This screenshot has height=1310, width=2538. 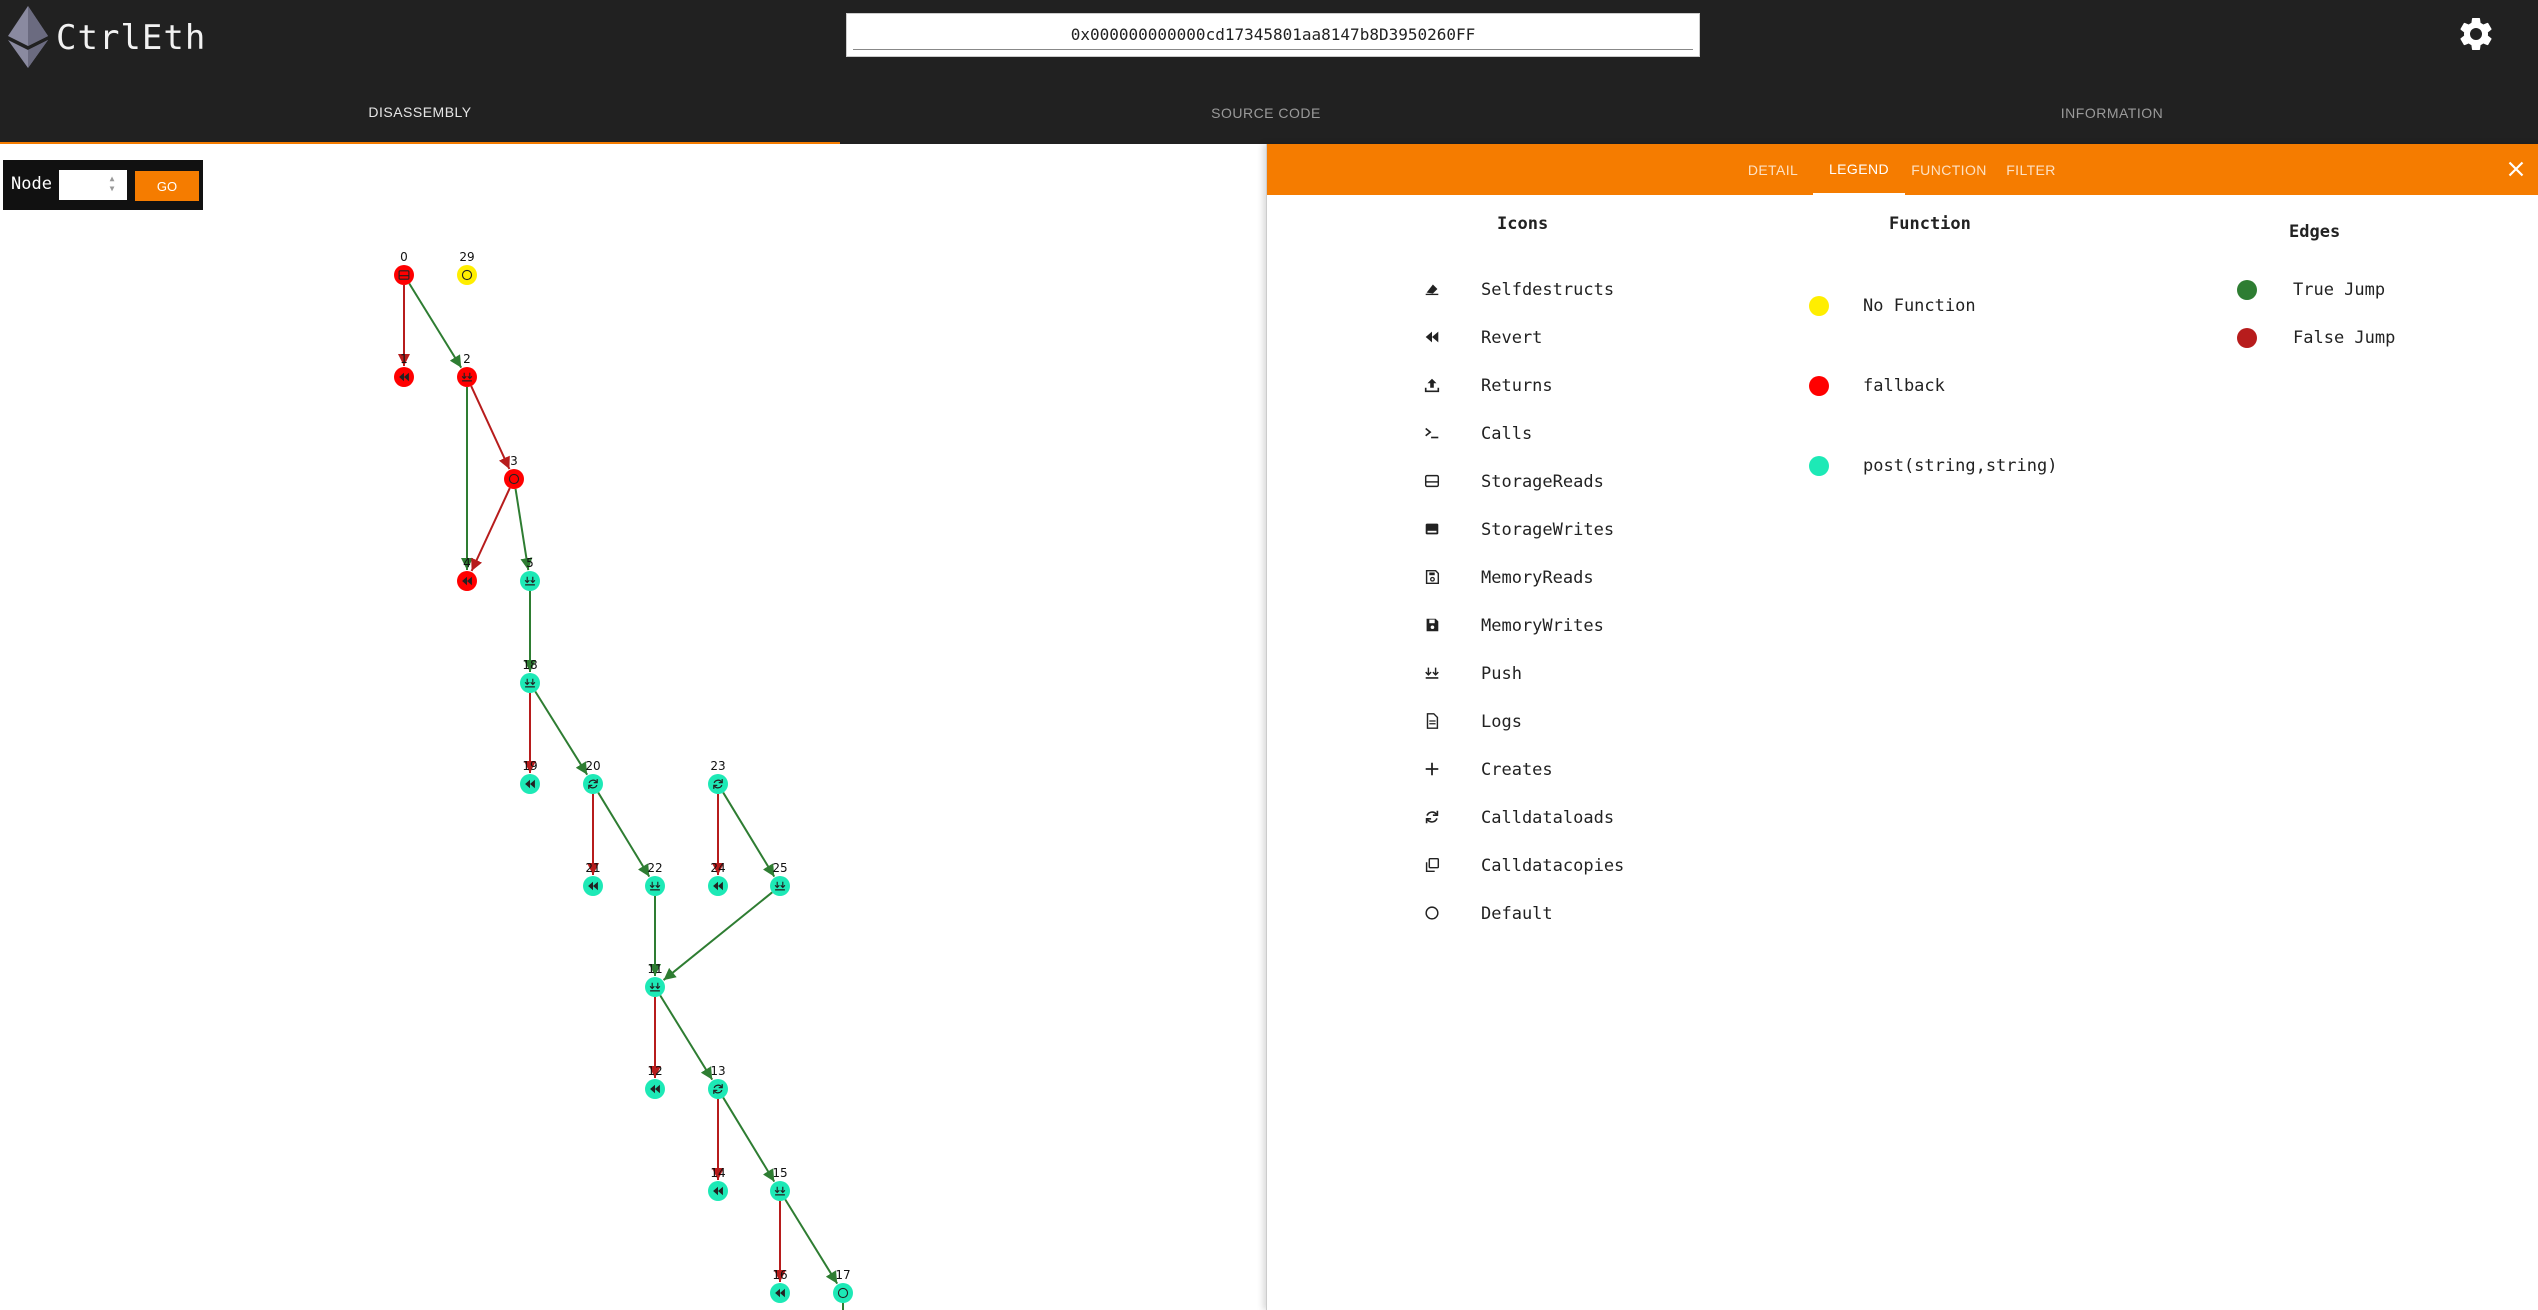 What do you see at coordinates (717, 1071) in the screenshot?
I see `node-id-label: 13` at bounding box center [717, 1071].